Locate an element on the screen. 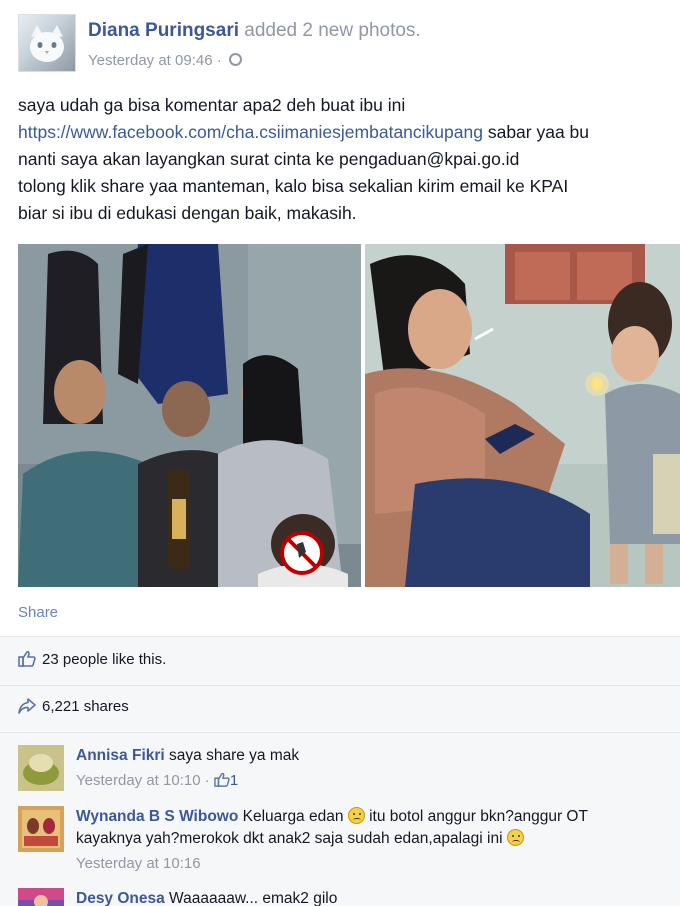 Image resolution: width=680 pixels, height=906 pixels. comment-meta: Yesterday at 10:10 · 1 is located at coordinates (157, 780).